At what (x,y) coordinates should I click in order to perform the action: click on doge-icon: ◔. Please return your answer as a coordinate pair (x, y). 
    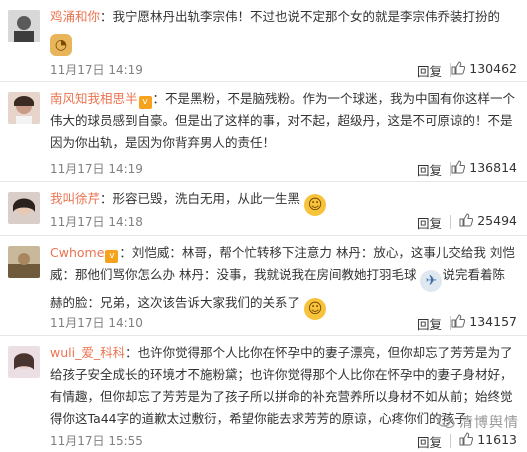
    Looking at the image, I should click on (61, 45).